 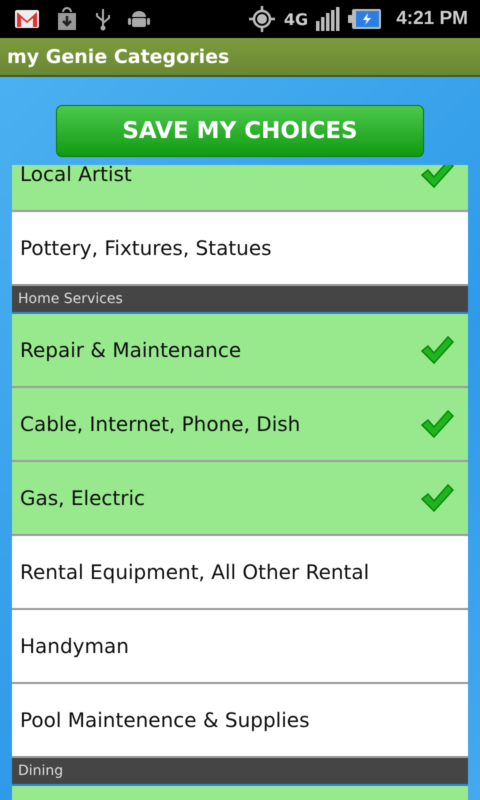 What do you see at coordinates (296, 19) in the screenshot?
I see `network-type: 4G` at bounding box center [296, 19].